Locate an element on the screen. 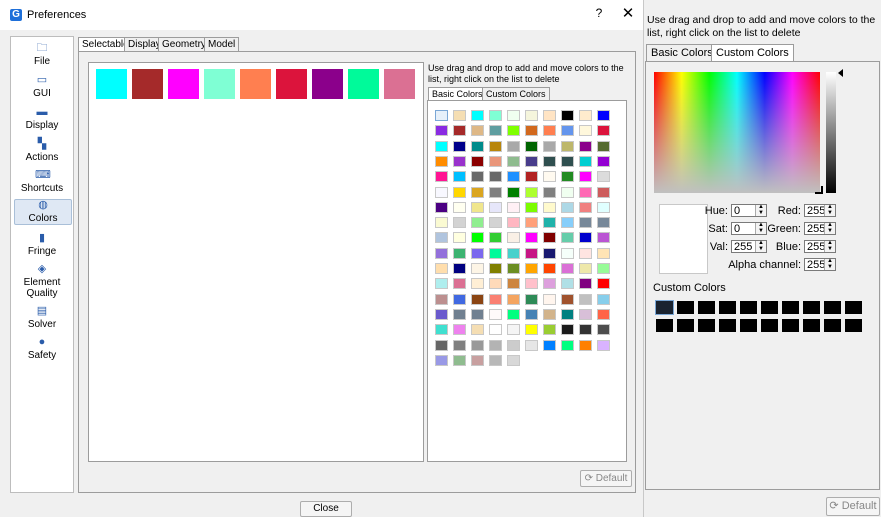  tab-geometry: Geometry is located at coordinates (184, 44).